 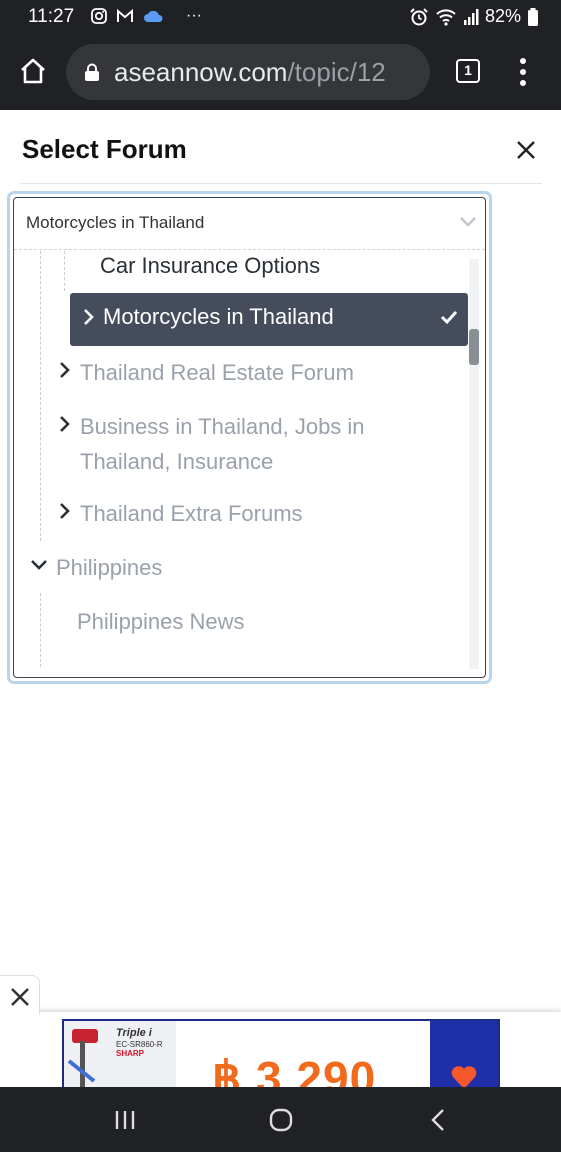 What do you see at coordinates (130, 1053) in the screenshot?
I see `ad-maker: SHARP` at bounding box center [130, 1053].